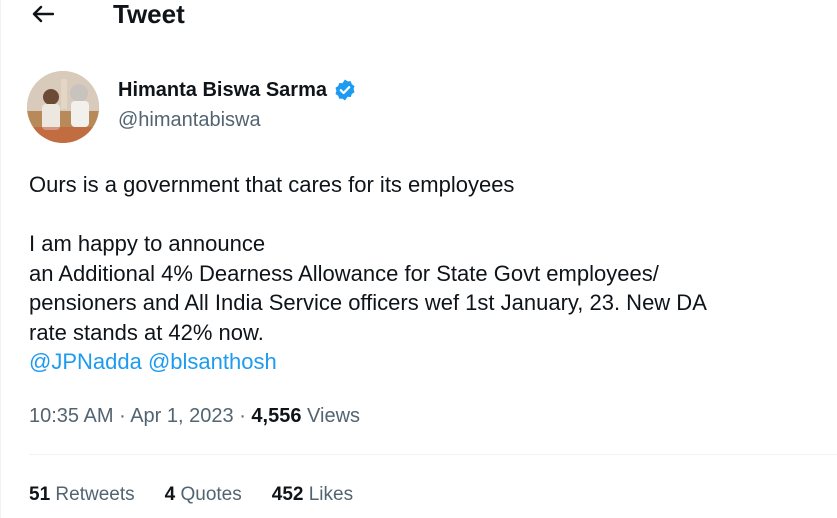 This screenshot has width=837, height=518. Describe the element at coordinates (189, 120) in the screenshot. I see `author-handle: @himantabiswa` at that location.